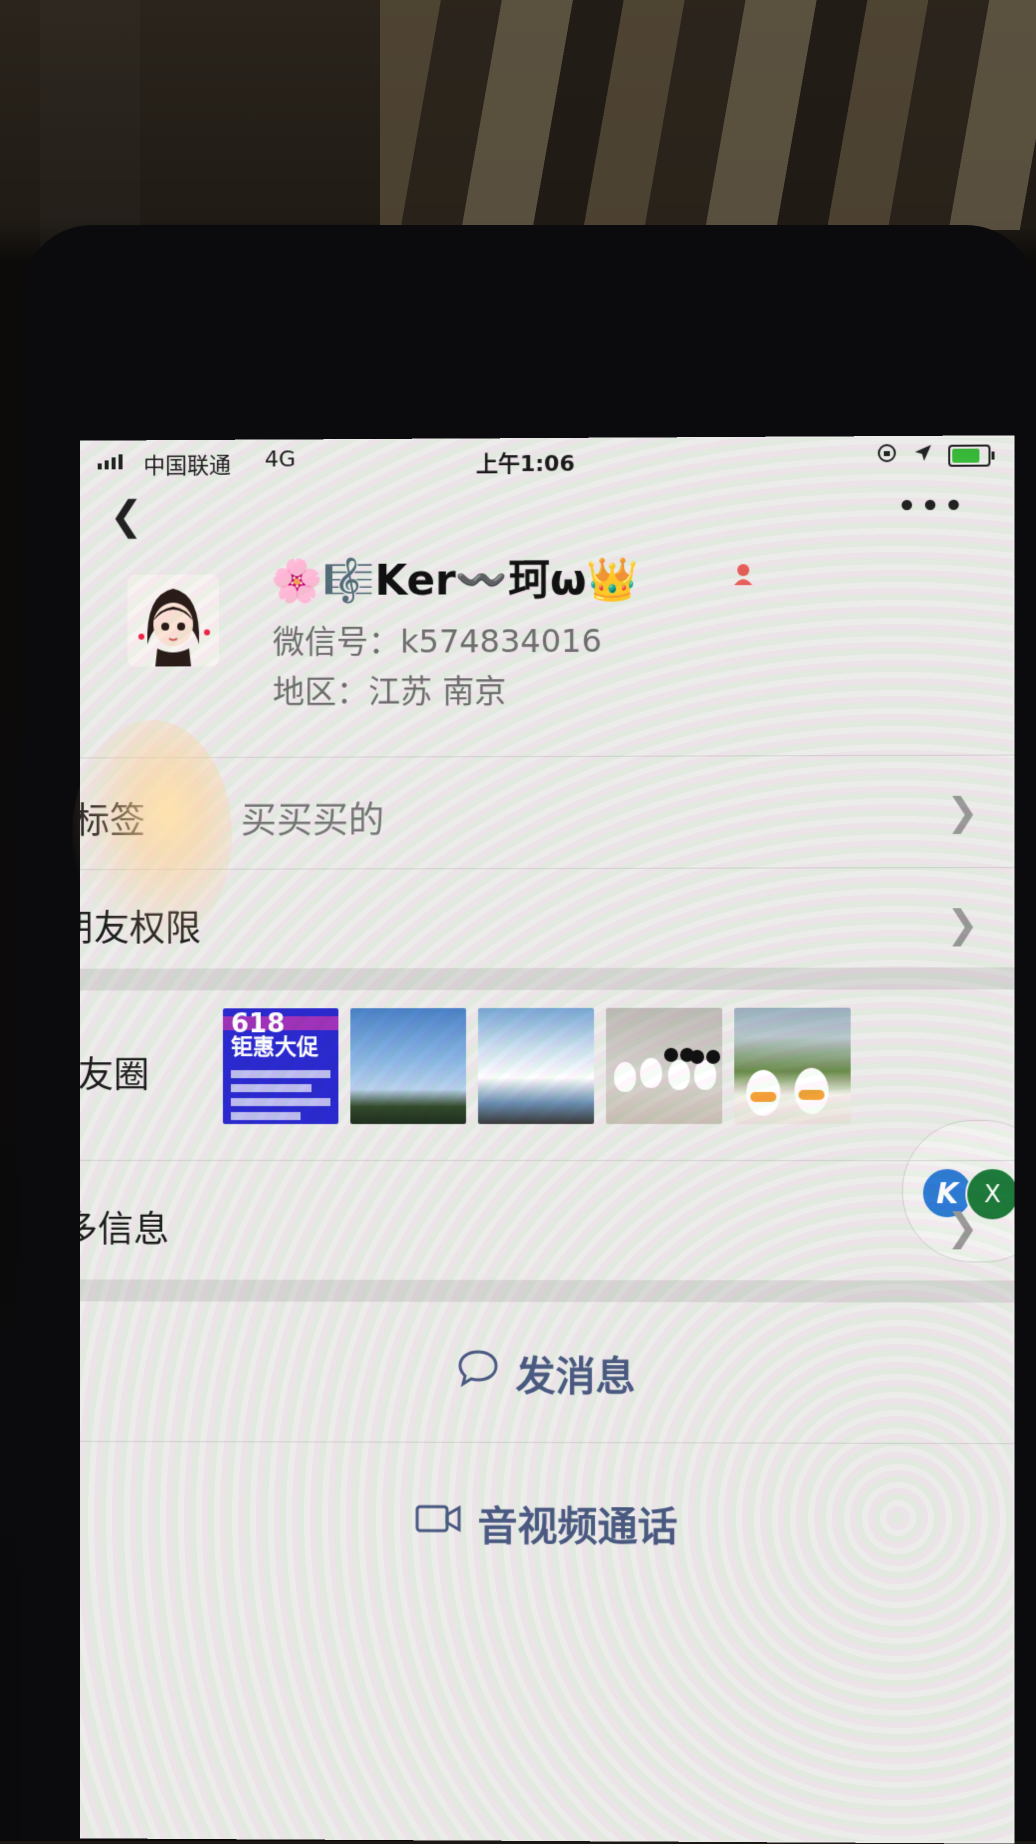 The image size is (1036, 1844). I want to click on fabric-background, so click(708, 115).